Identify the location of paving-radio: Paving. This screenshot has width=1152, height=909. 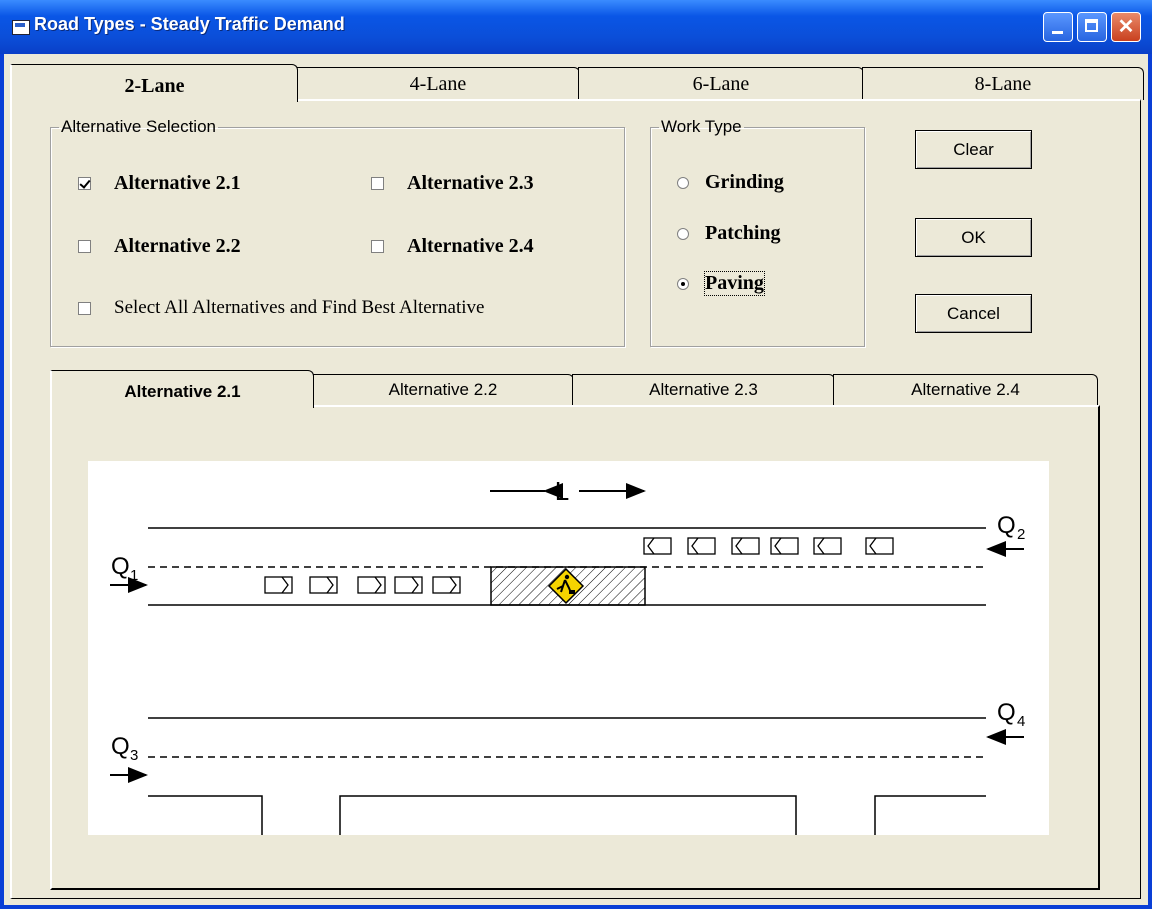
(721, 283).